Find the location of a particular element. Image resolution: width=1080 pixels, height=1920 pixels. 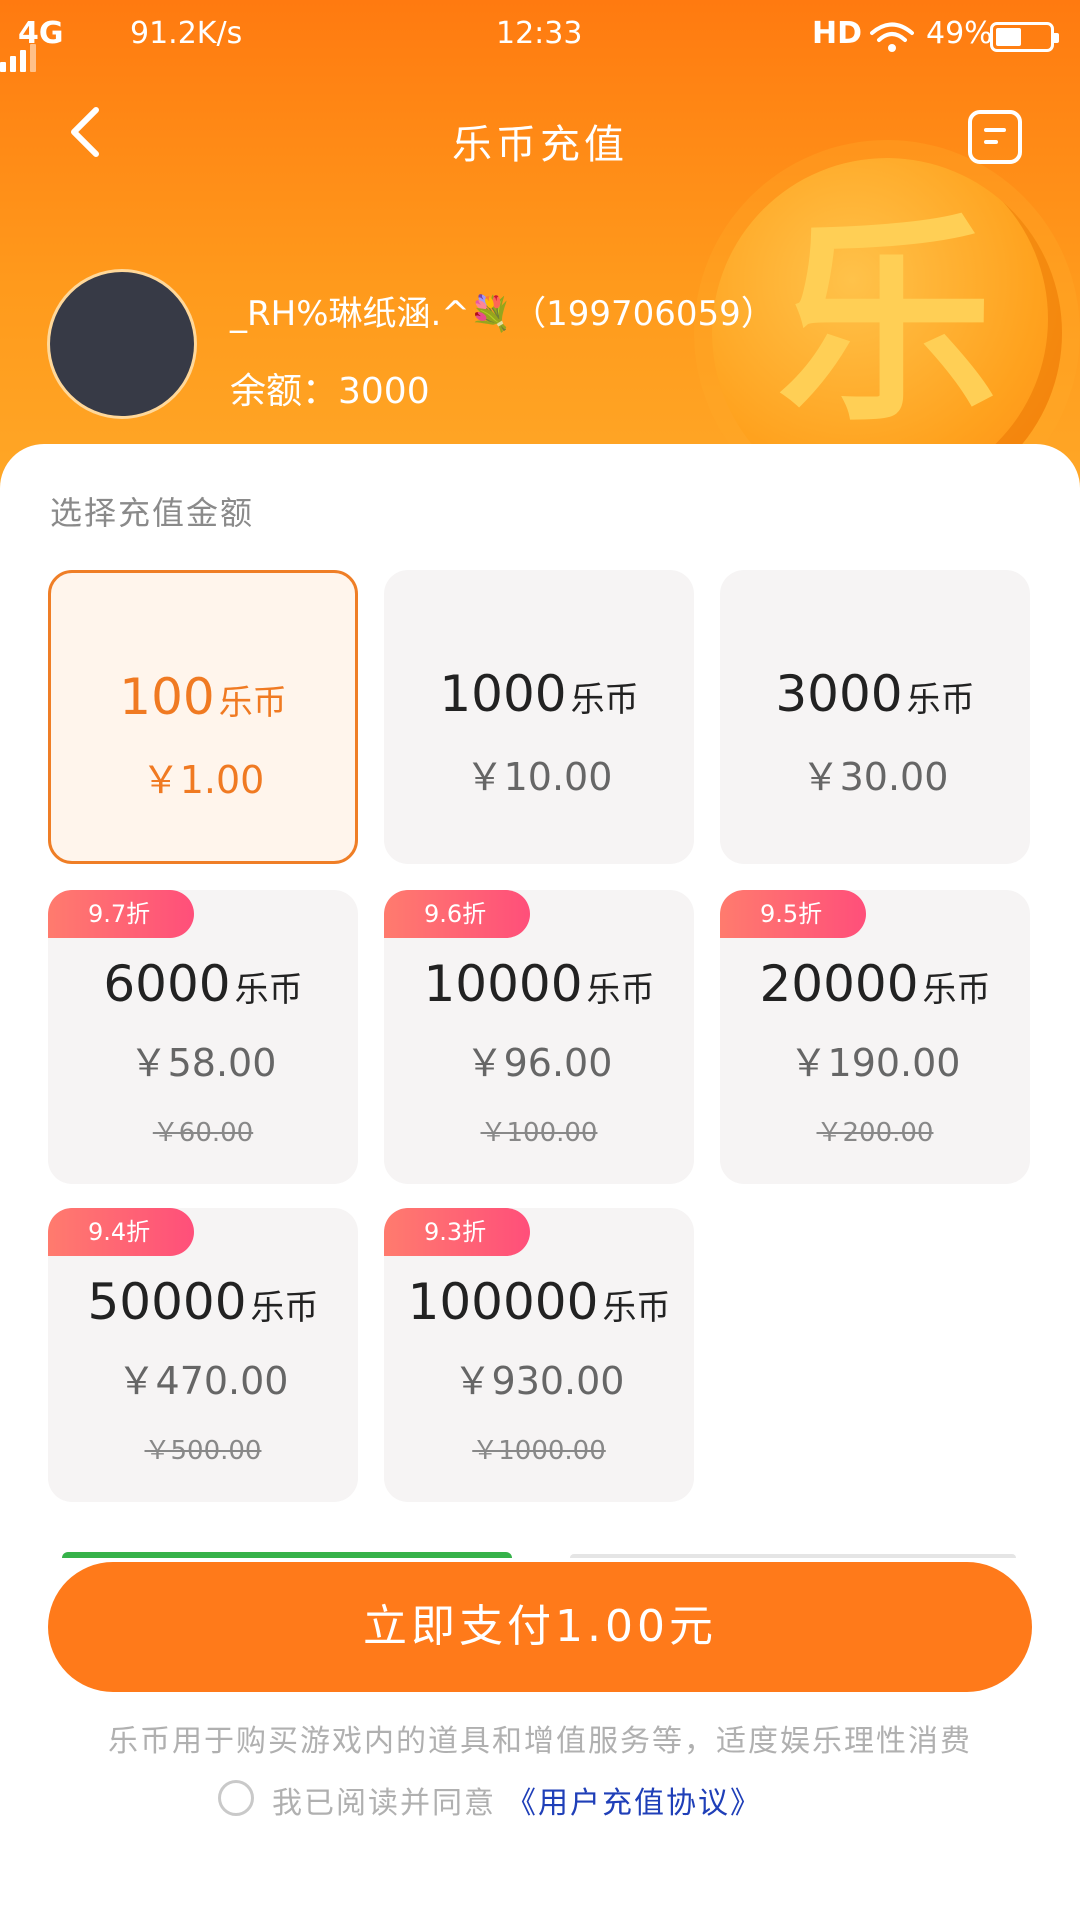

original-price: ￥500.00 is located at coordinates (203, 1451).